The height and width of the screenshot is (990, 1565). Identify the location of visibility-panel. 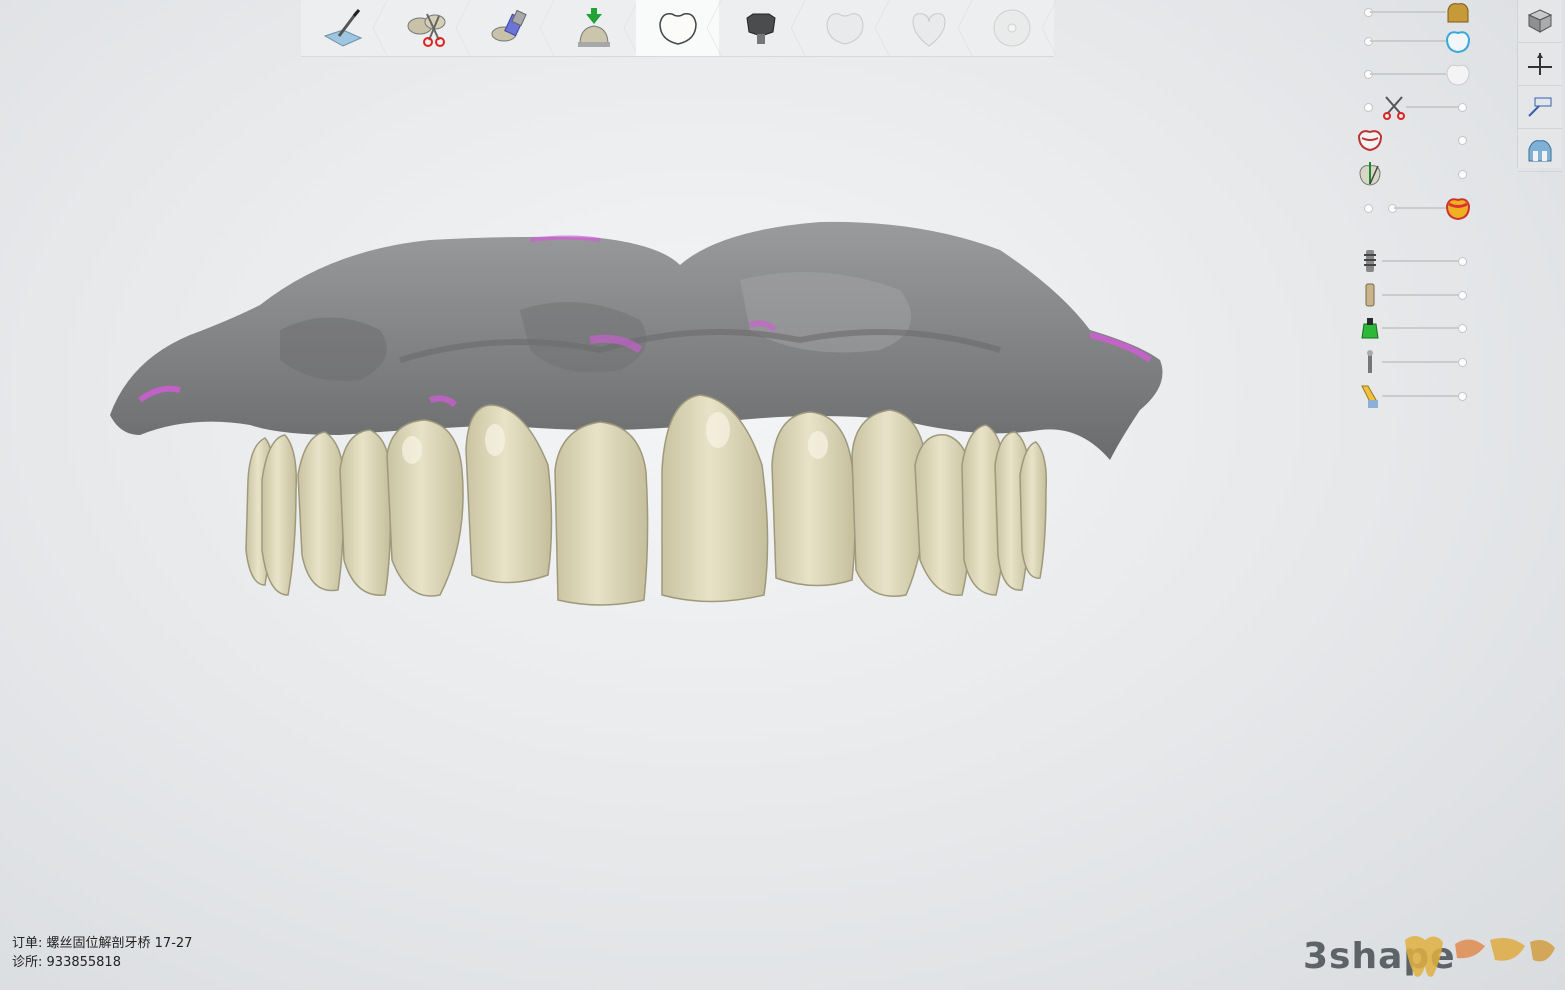
(1432, 210).